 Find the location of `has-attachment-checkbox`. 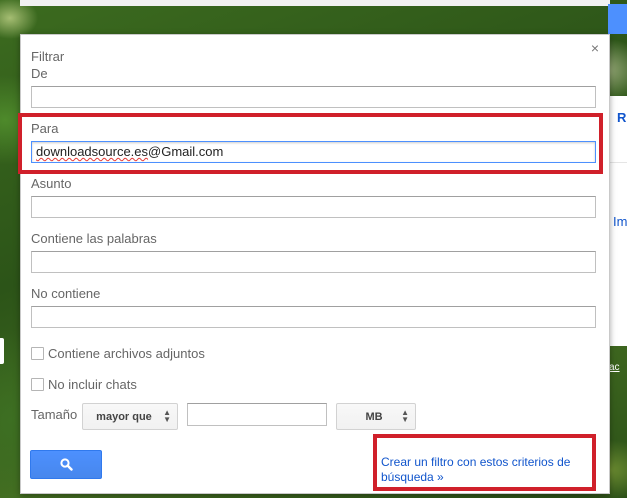

has-attachment-checkbox is located at coordinates (37, 353).